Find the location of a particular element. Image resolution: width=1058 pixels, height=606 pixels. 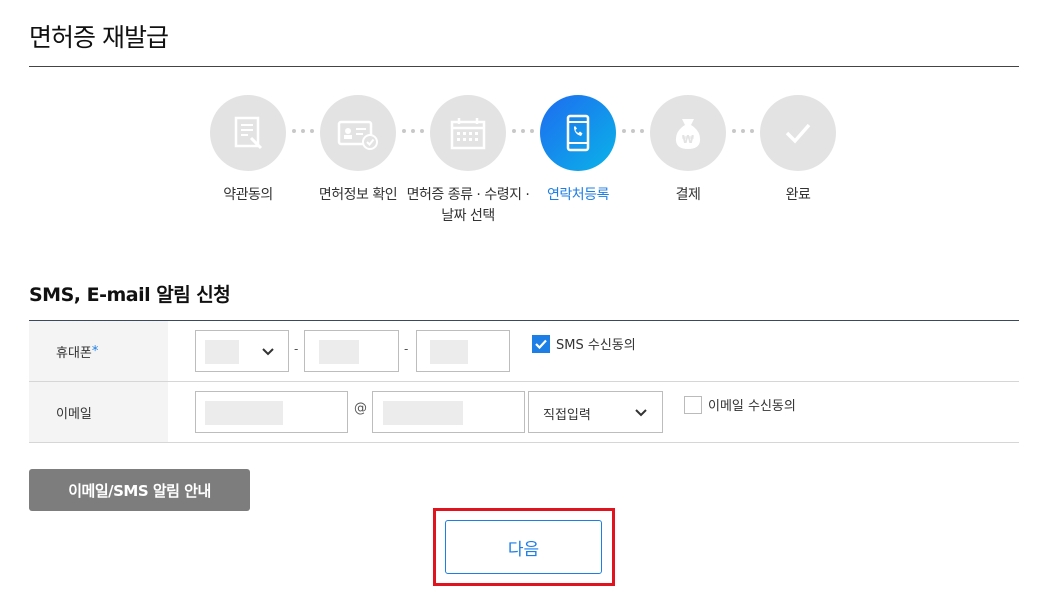

email-input-cell: @ 직접입력 이메일 수신동의 is located at coordinates (593, 412).